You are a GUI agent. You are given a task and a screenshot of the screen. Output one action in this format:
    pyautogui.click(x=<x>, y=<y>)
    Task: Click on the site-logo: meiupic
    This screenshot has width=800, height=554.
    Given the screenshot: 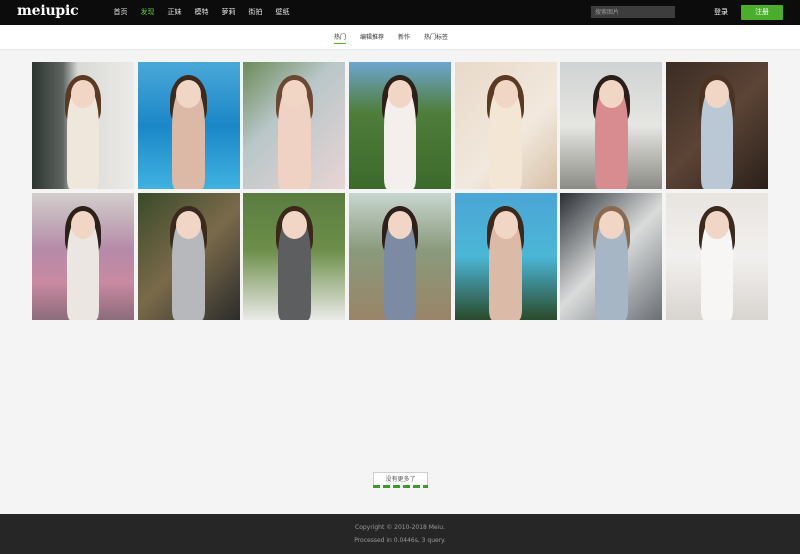 What is the action you would take?
    pyautogui.click(x=48, y=11)
    